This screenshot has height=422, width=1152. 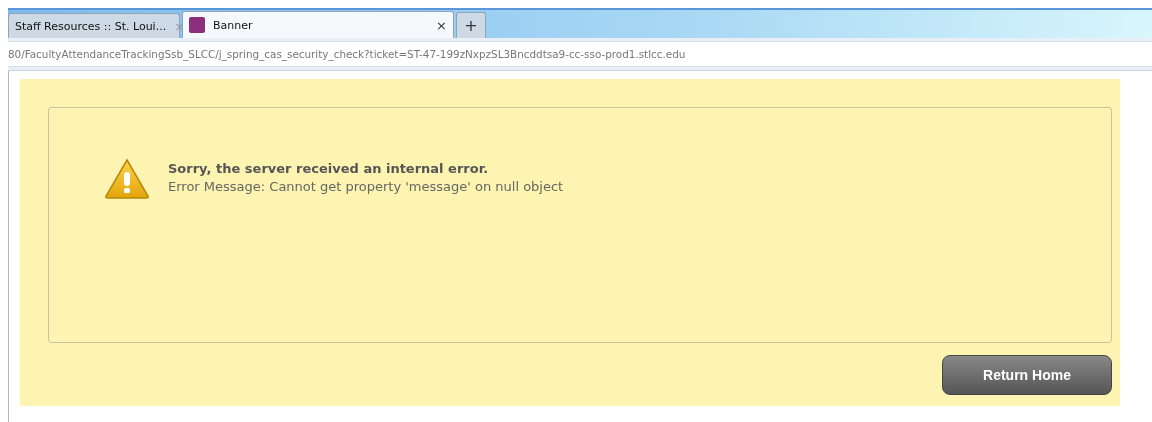 What do you see at coordinates (318, 24) in the screenshot?
I see `browser-tab: Banner ×` at bounding box center [318, 24].